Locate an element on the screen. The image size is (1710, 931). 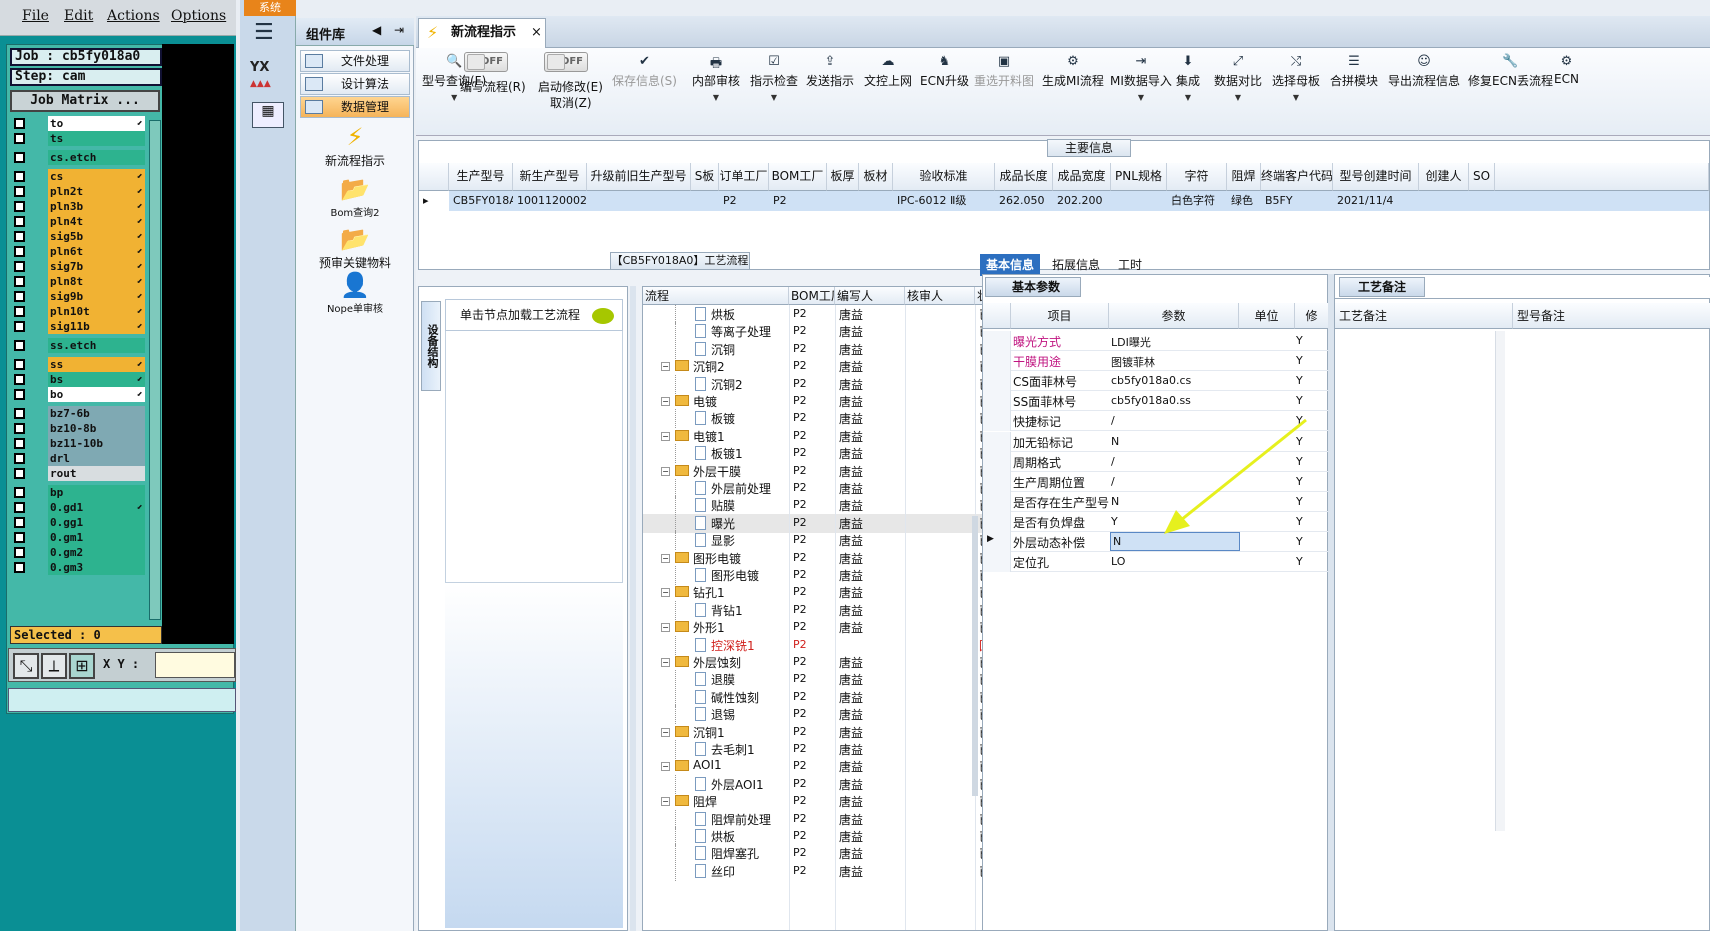
lib-item-design-algo: 设计算法 is located at coordinates (355, 84).